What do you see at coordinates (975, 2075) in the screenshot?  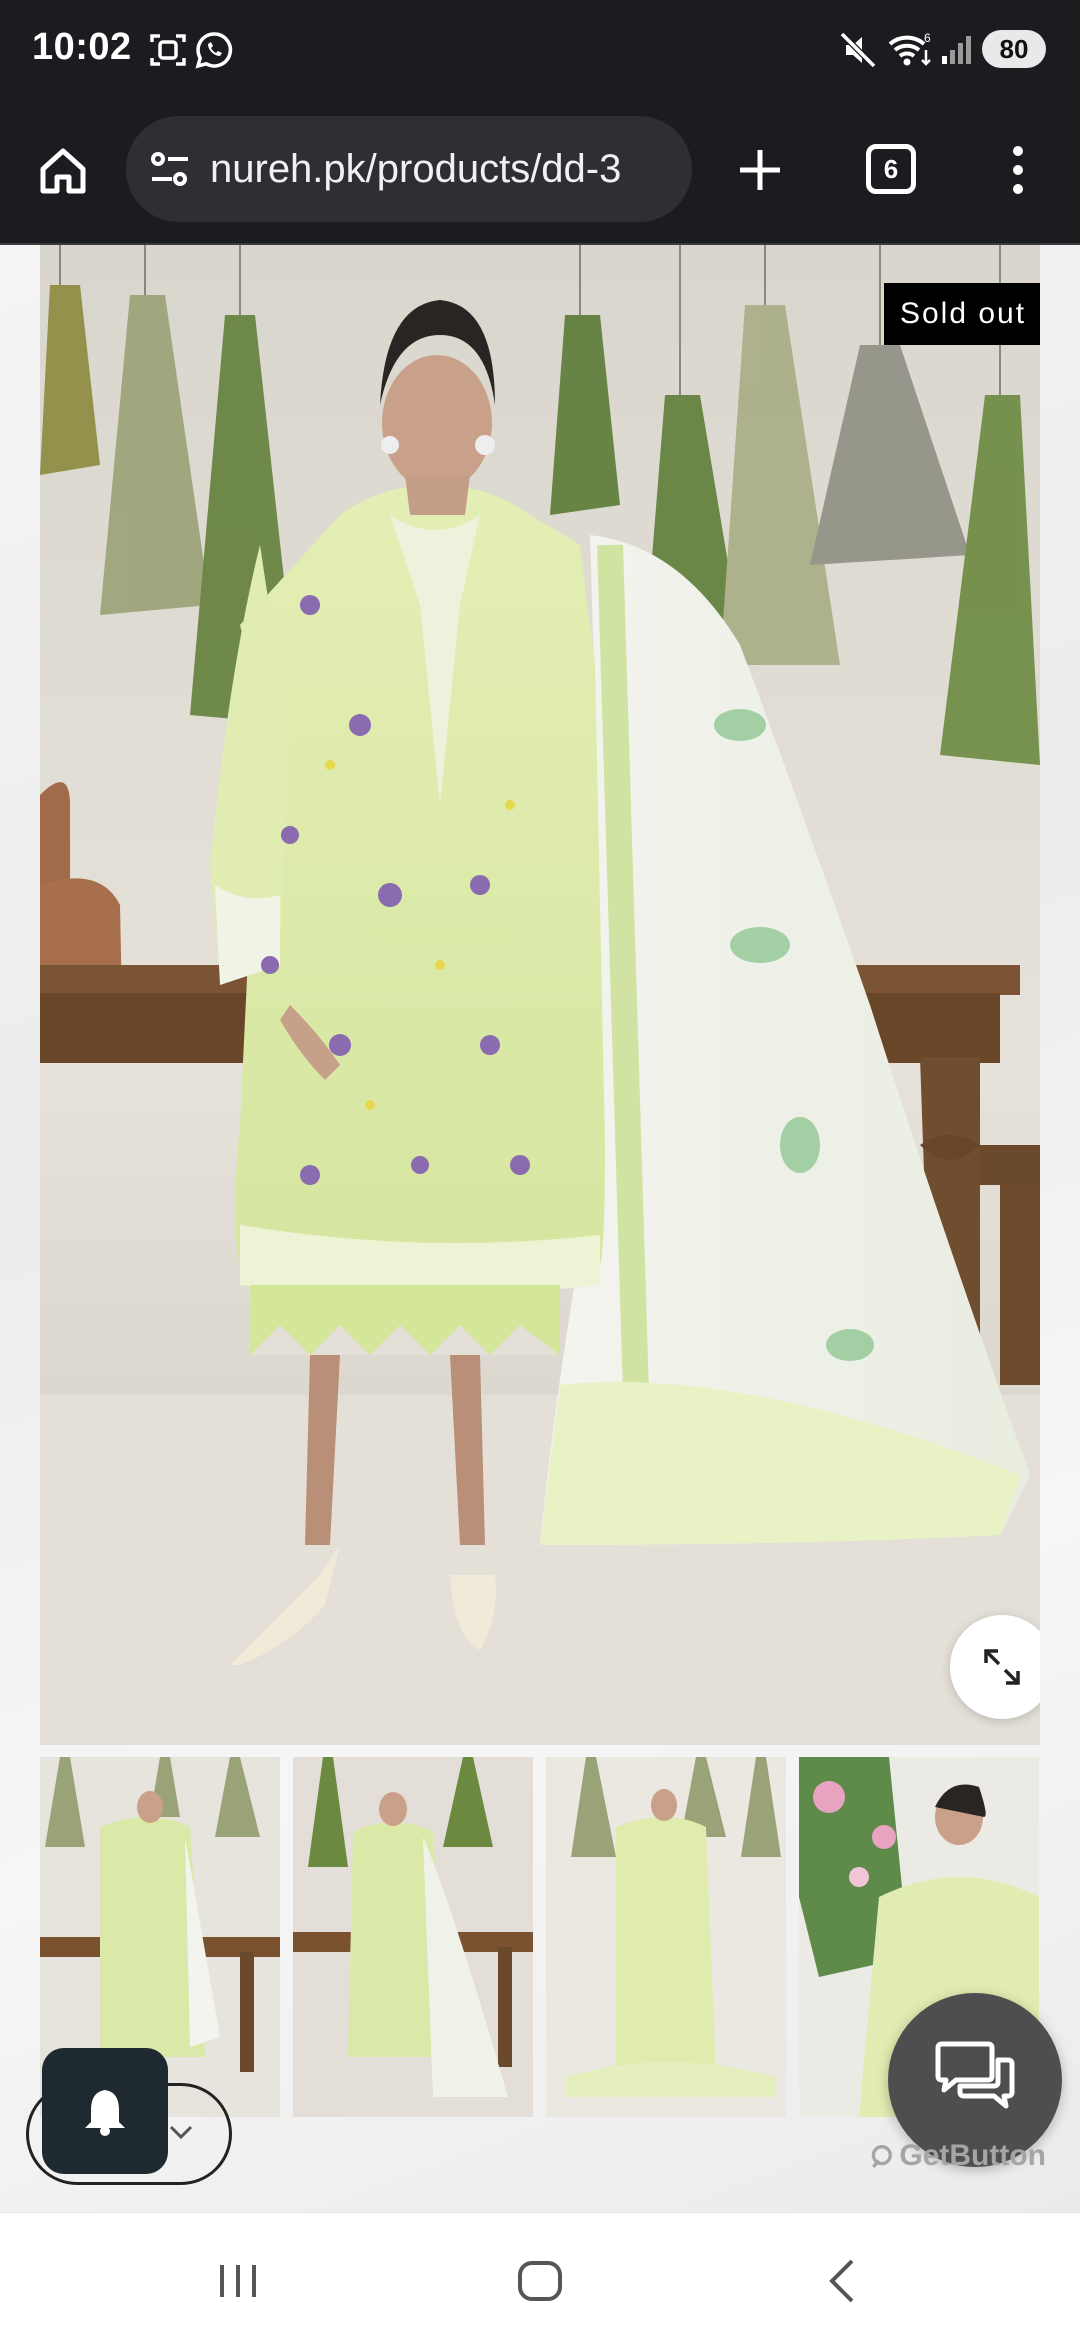 I see `chat-icon` at bounding box center [975, 2075].